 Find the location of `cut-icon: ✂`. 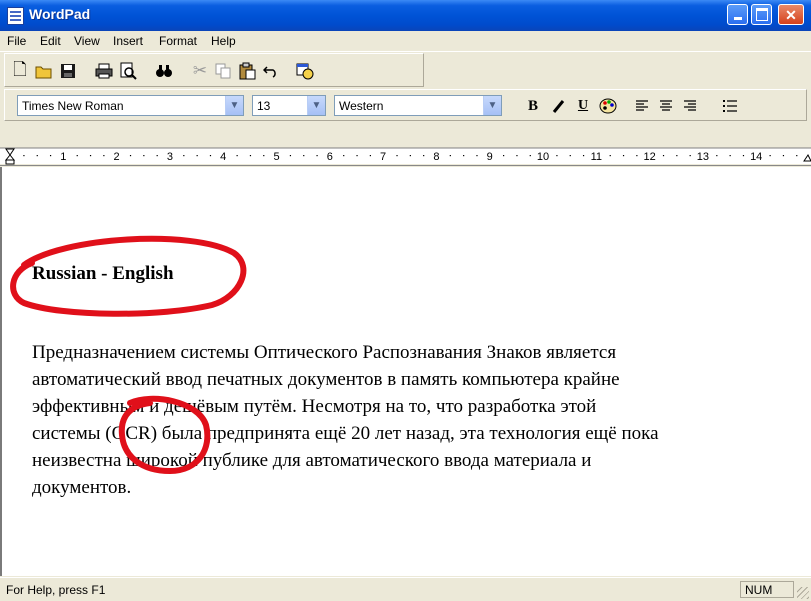

cut-icon: ✂ is located at coordinates (200, 71).